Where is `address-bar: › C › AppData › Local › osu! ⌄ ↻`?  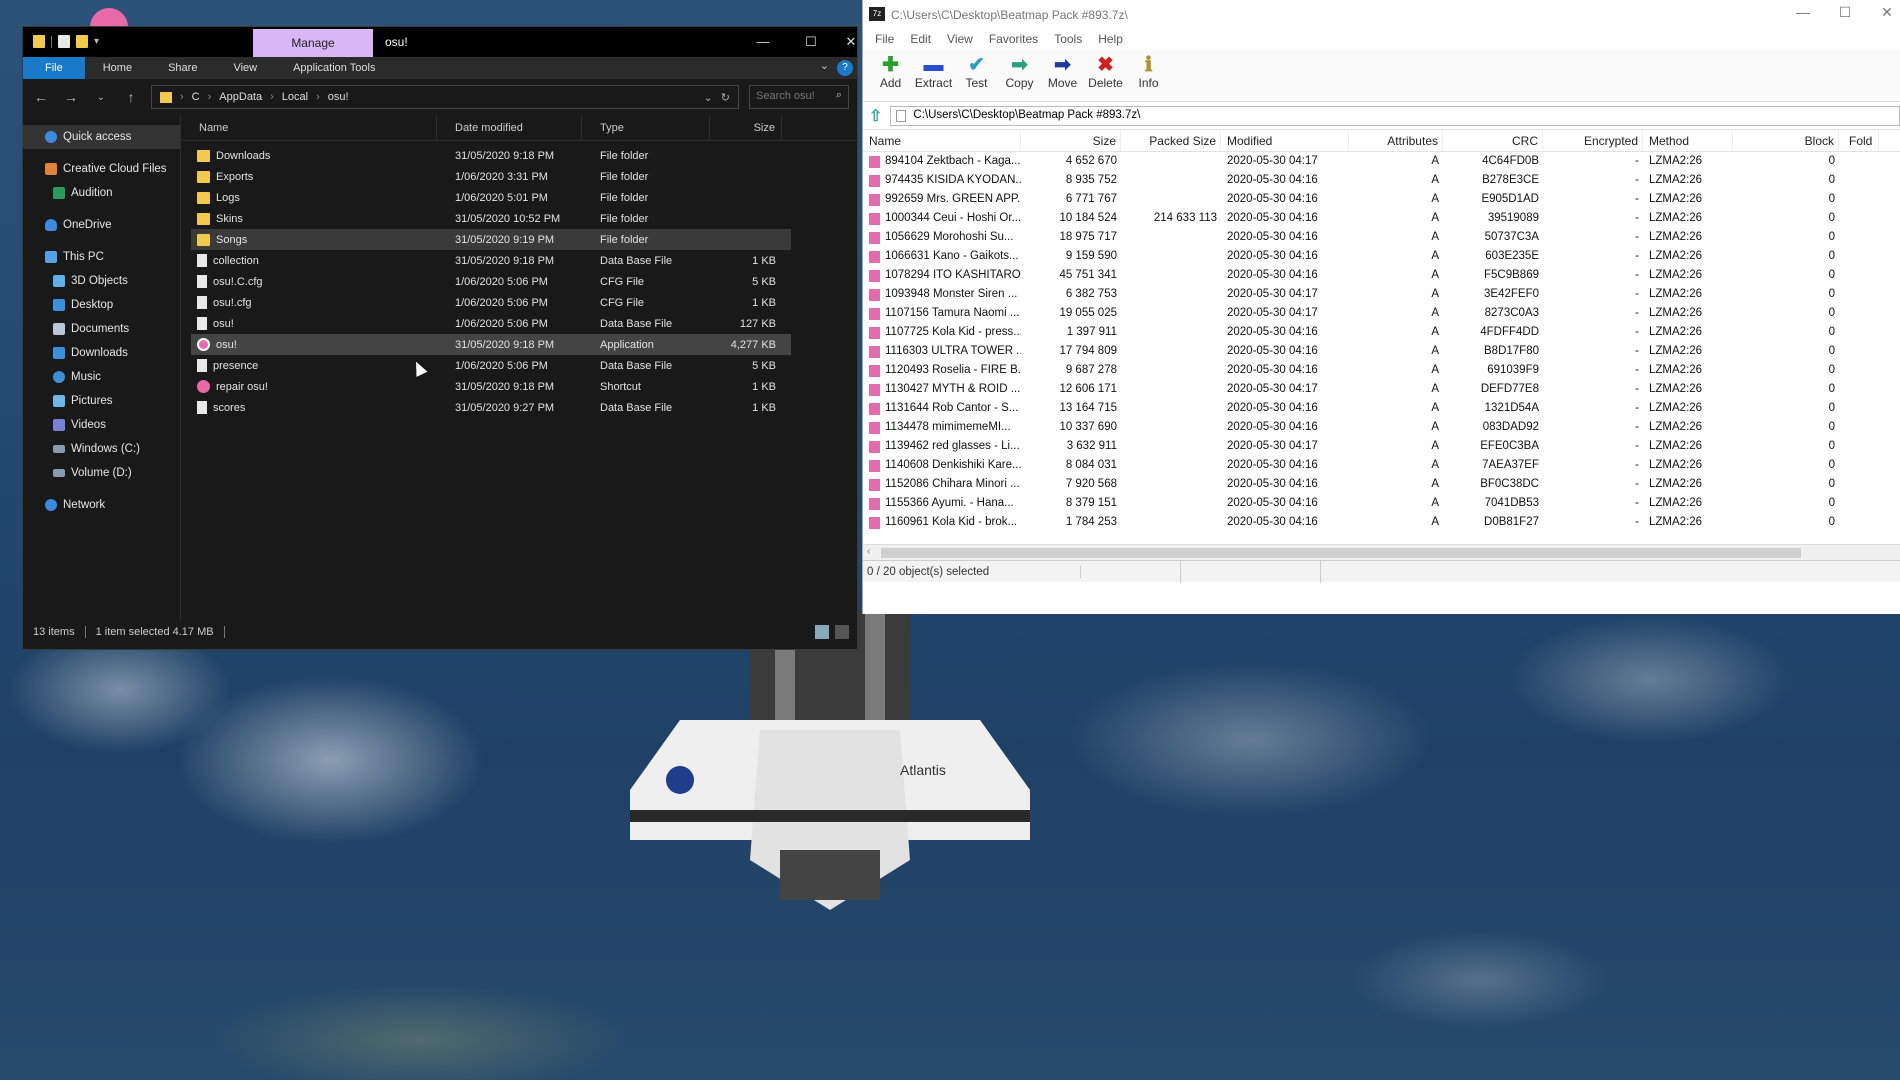 address-bar: › C › AppData › Local › osu! ⌄ ↻ is located at coordinates (445, 97).